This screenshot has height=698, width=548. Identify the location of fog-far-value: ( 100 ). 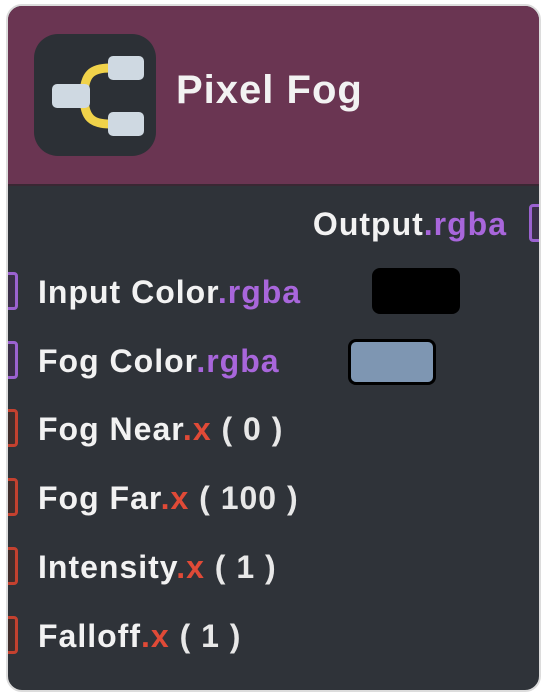
(243, 498).